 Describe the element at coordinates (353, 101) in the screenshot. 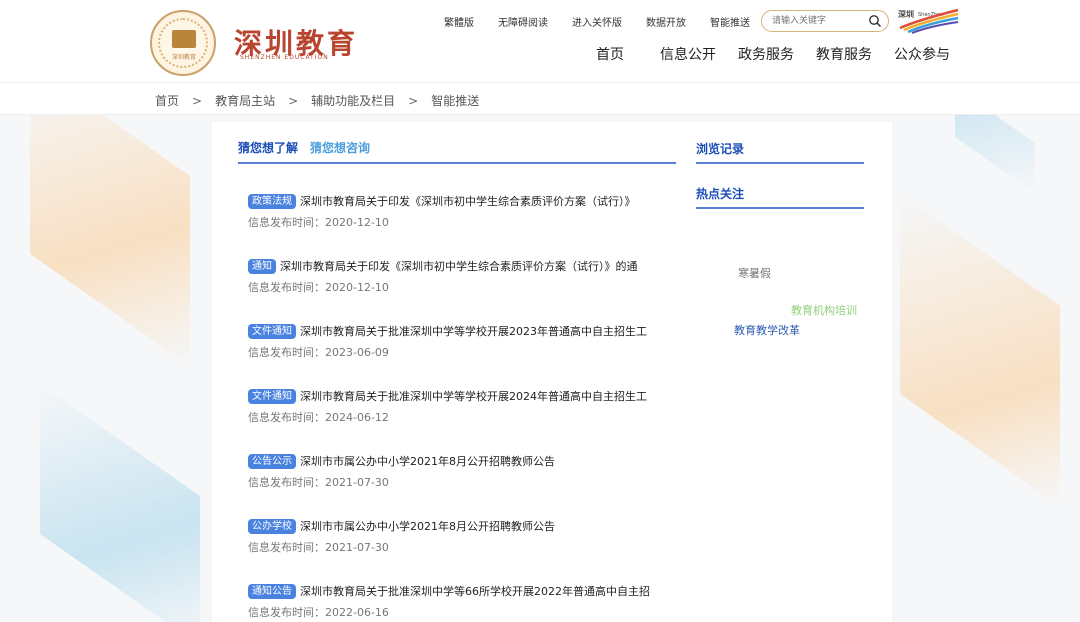

I see `breadcrumb-auxiliary: 辅助功能及栏目` at that location.